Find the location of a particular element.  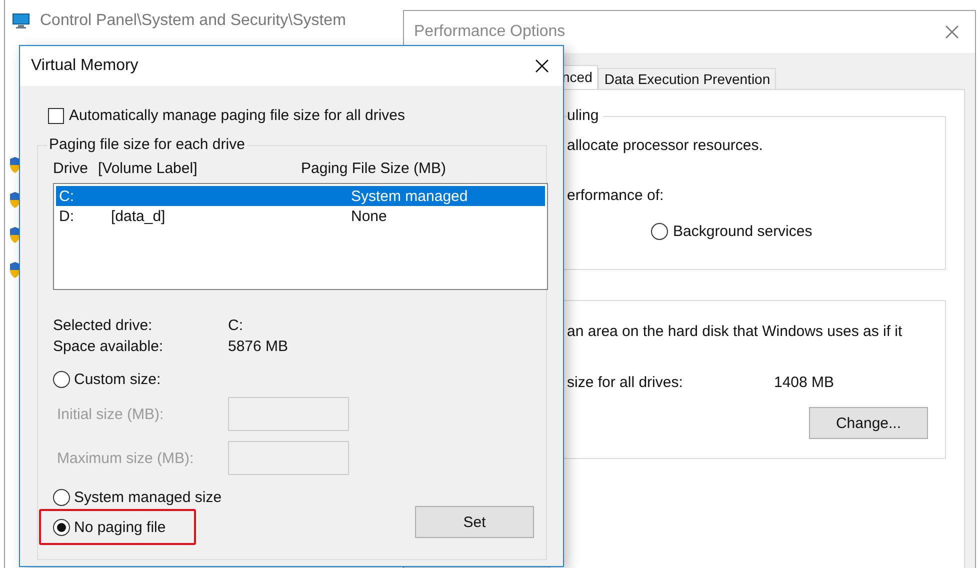

info-label: Selected drive: is located at coordinates (103, 325).